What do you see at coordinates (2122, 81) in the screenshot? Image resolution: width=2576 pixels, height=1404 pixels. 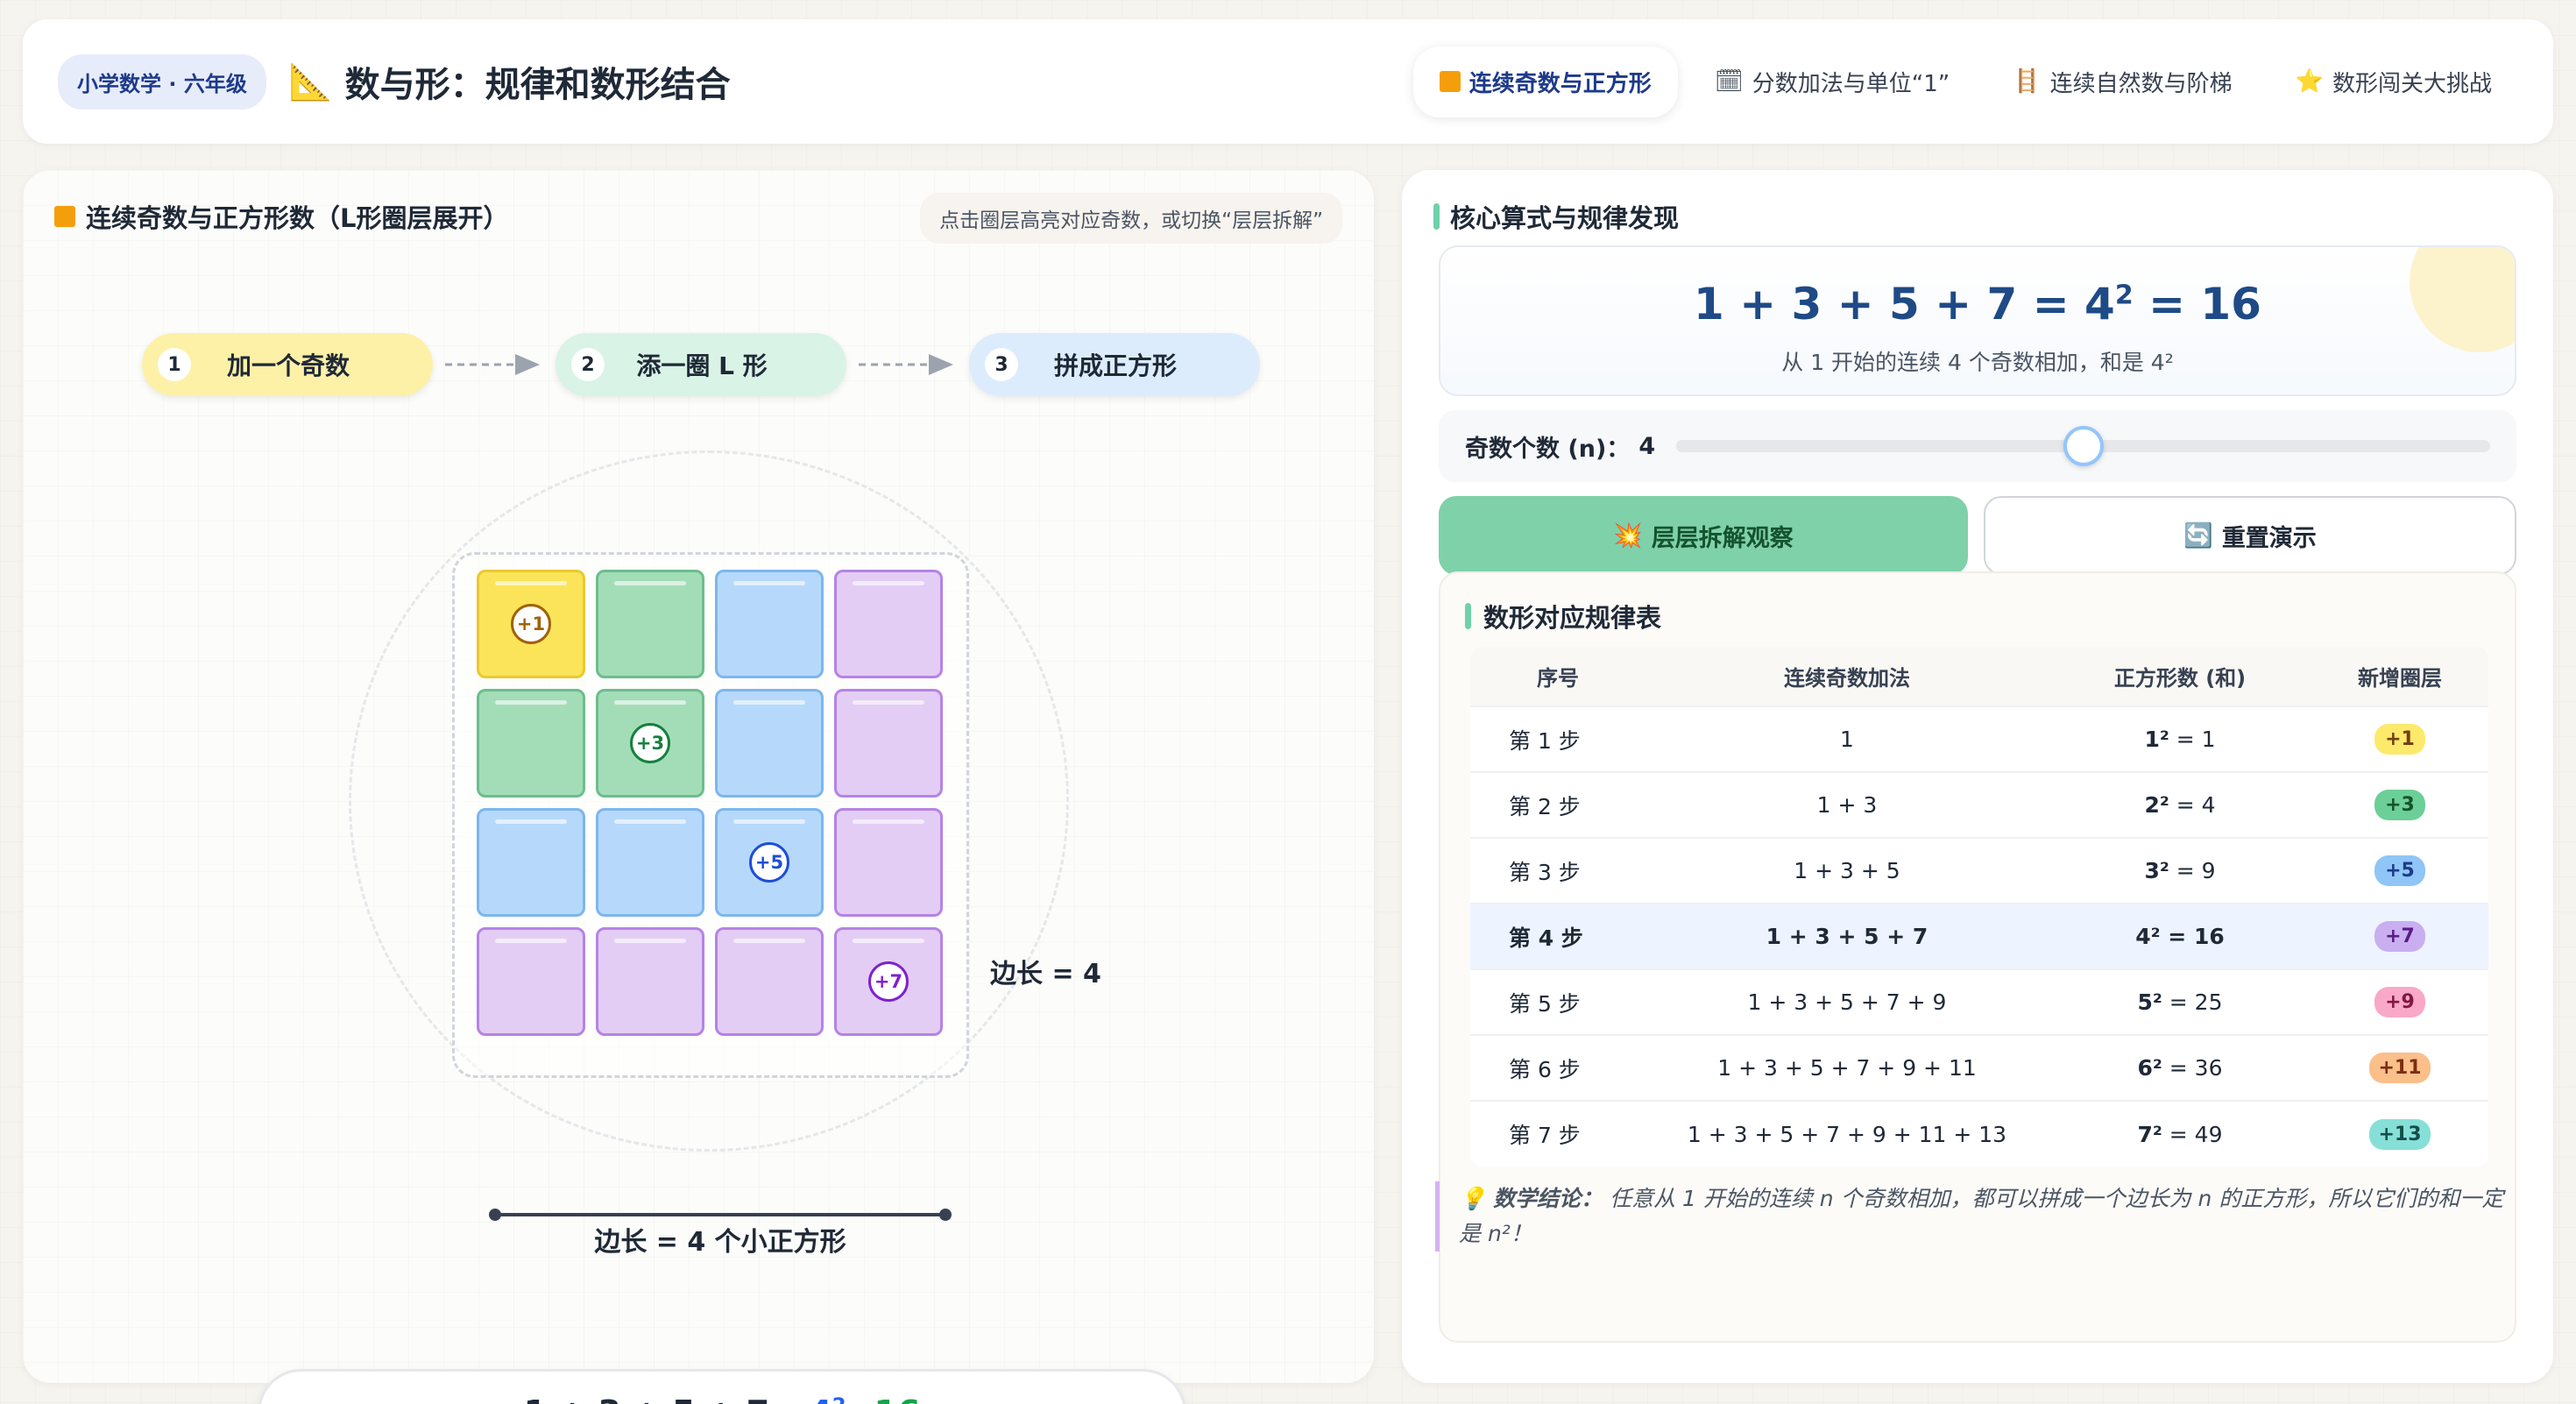 I see `tab-natural-steps: 🪜 连续自然数与阶梯` at bounding box center [2122, 81].